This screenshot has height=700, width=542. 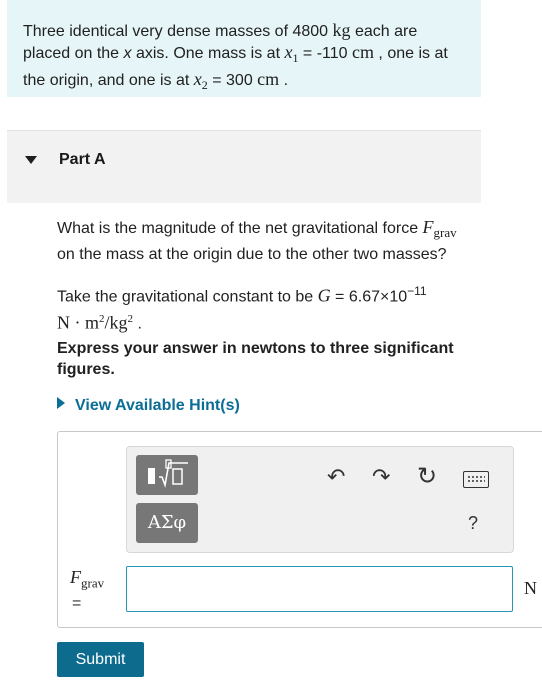 What do you see at coordinates (284, 81) in the screenshot?
I see `problem-text: .` at bounding box center [284, 81].